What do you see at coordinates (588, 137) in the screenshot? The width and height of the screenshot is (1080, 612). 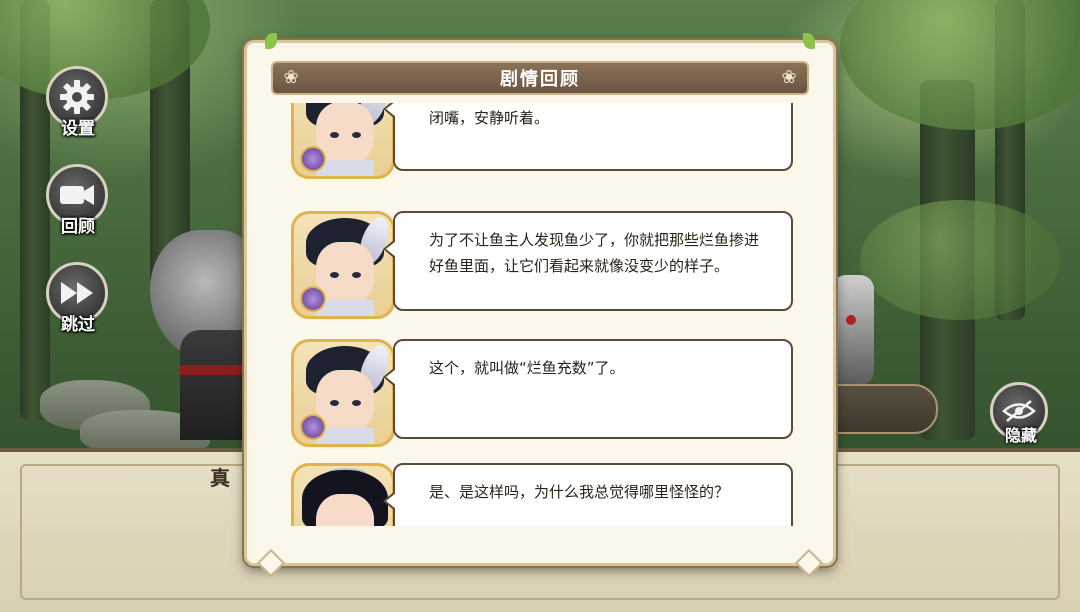 I see `speech-bubble: 闭嘴，安静听着。` at bounding box center [588, 137].